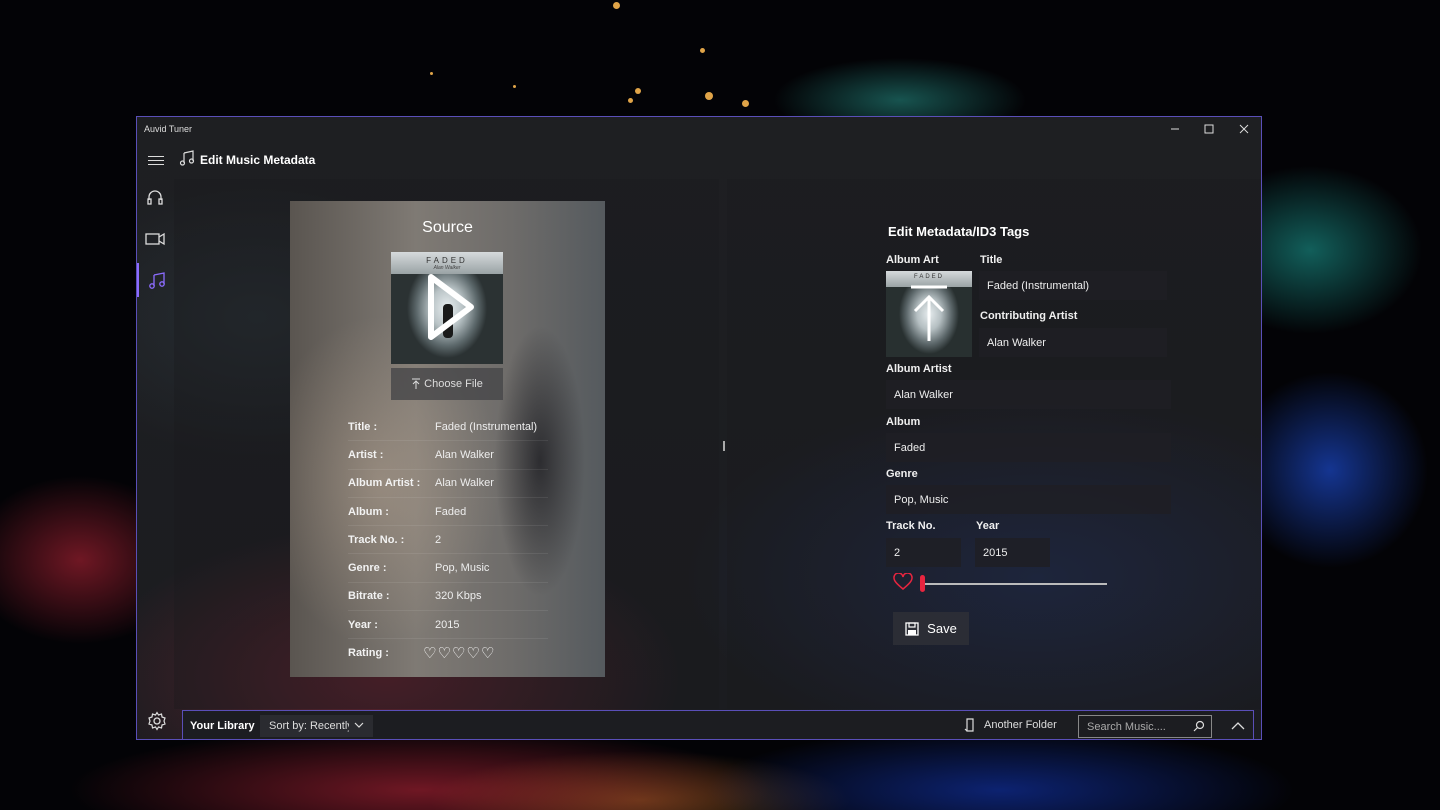 The height and width of the screenshot is (810, 1440). What do you see at coordinates (903, 422) in the screenshot?
I see `album-label: Album` at bounding box center [903, 422].